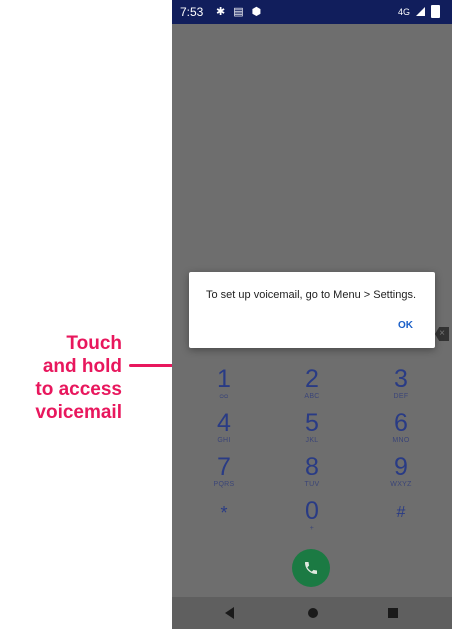  I want to click on key-letters: MNO, so click(401, 440).